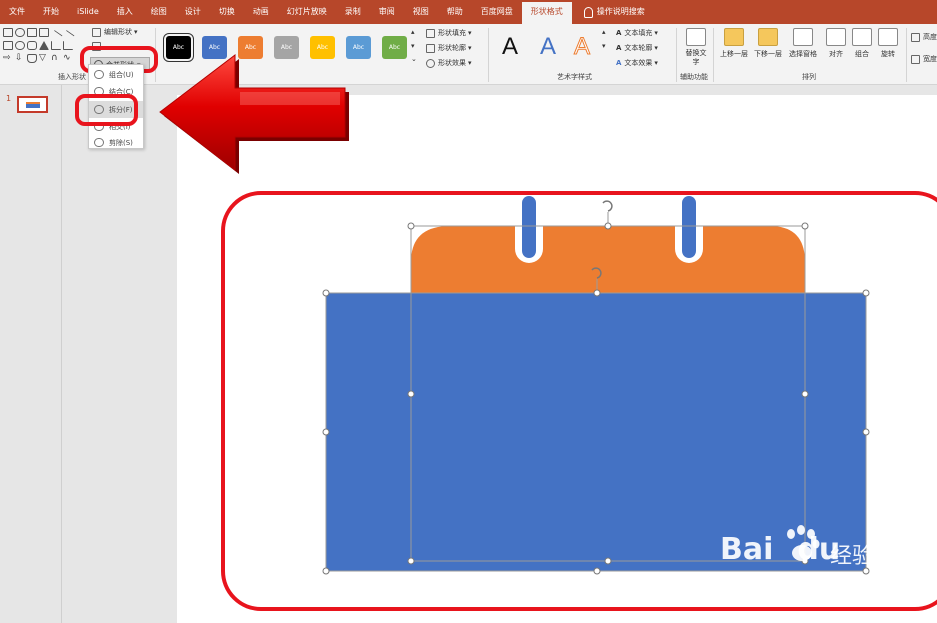  I want to click on blue-ring-right, so click(689, 227).